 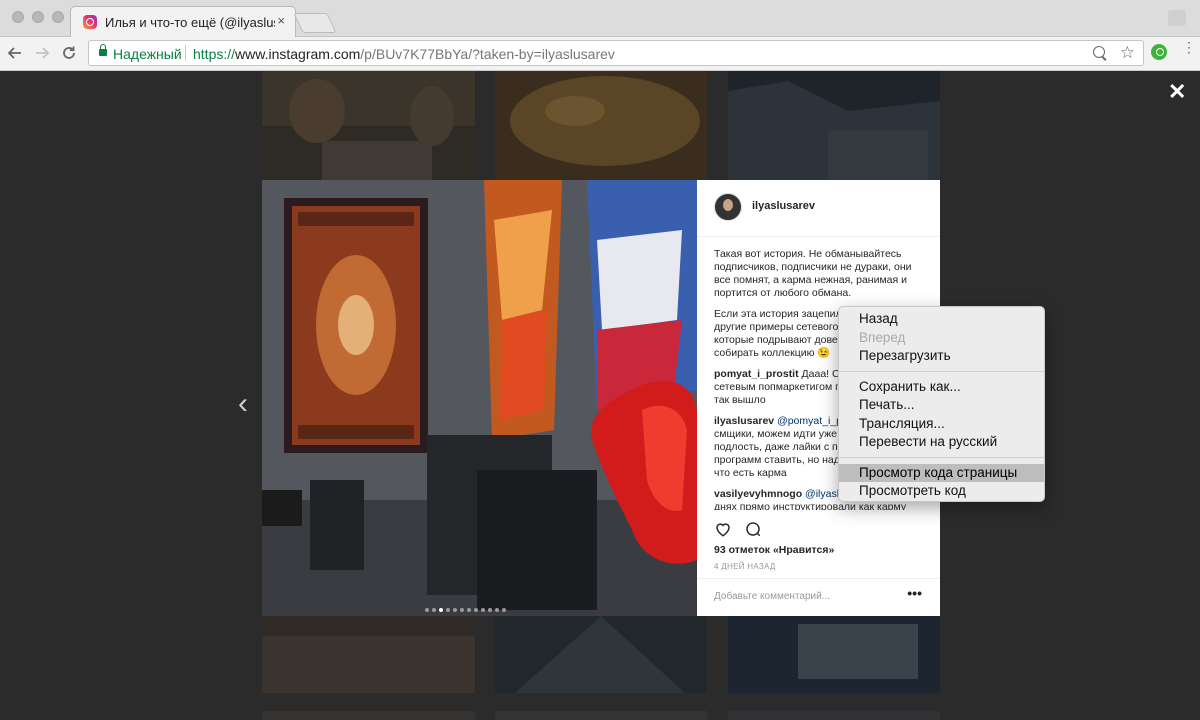 What do you see at coordinates (147, 54) in the screenshot?
I see `security-label: Надежный` at bounding box center [147, 54].